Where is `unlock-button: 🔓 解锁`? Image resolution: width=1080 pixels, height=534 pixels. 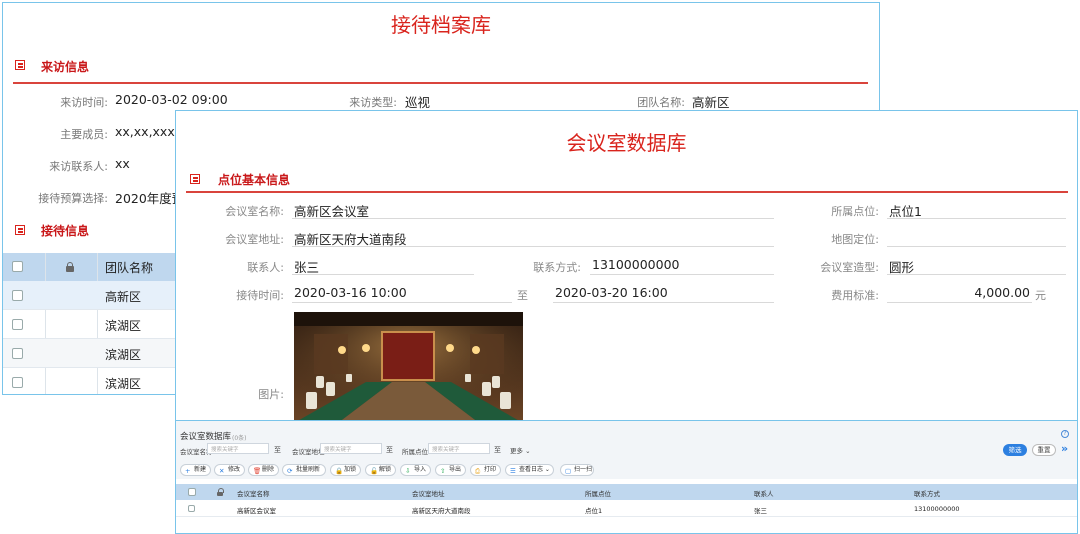
unlock-button: 🔓 解锁 is located at coordinates (380, 470).